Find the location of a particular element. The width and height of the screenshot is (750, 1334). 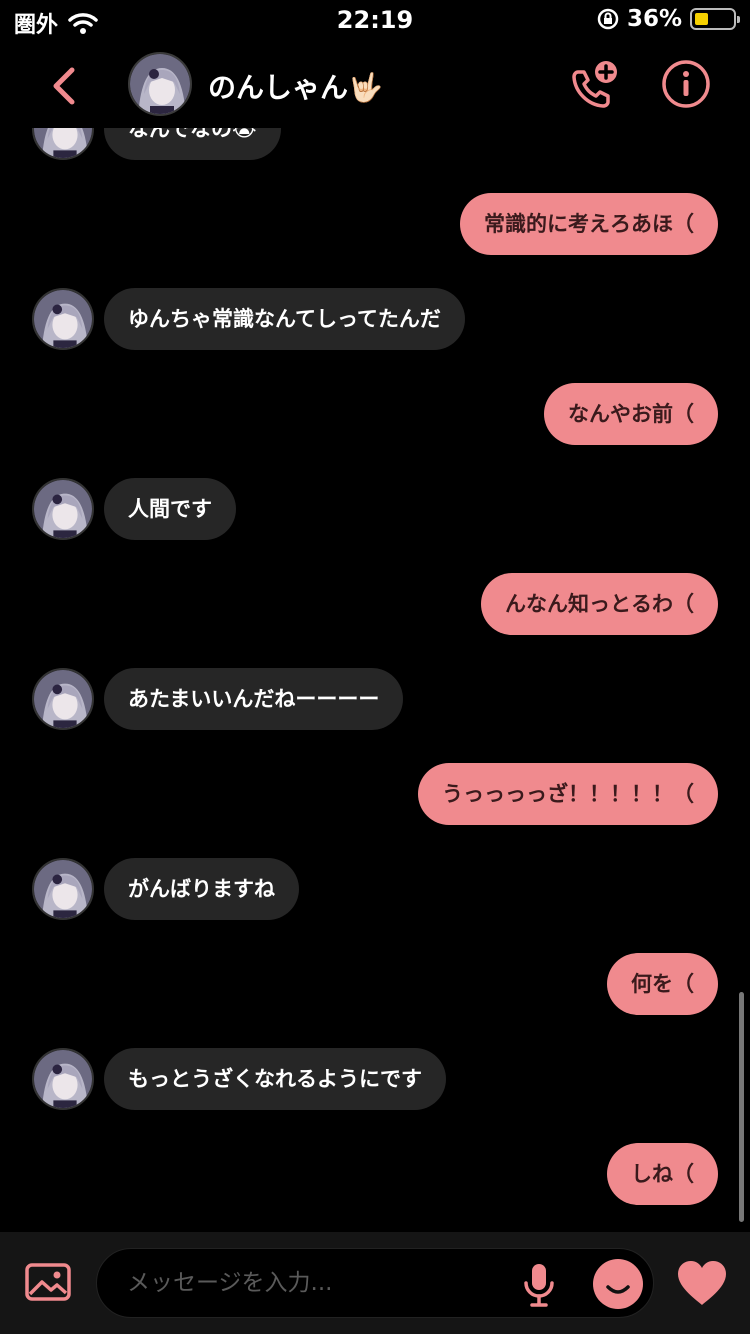

chat-header: のんしゃん🤟🏻 is located at coordinates (375, 86).